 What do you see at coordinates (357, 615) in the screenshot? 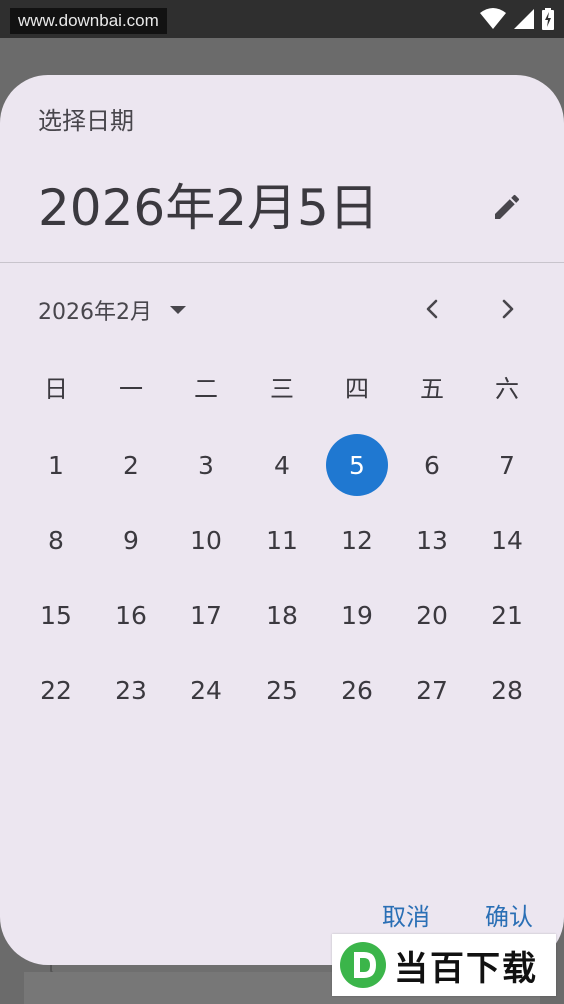
I see `day-cell: 19` at bounding box center [357, 615].